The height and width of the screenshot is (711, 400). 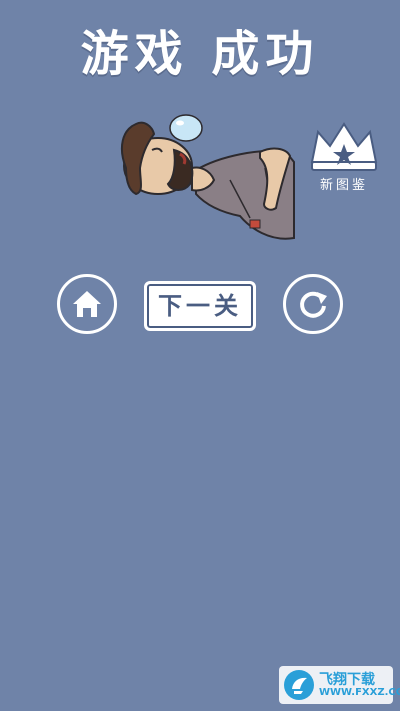 I want to click on collection-badge: 新图鉴, so click(x=344, y=158).